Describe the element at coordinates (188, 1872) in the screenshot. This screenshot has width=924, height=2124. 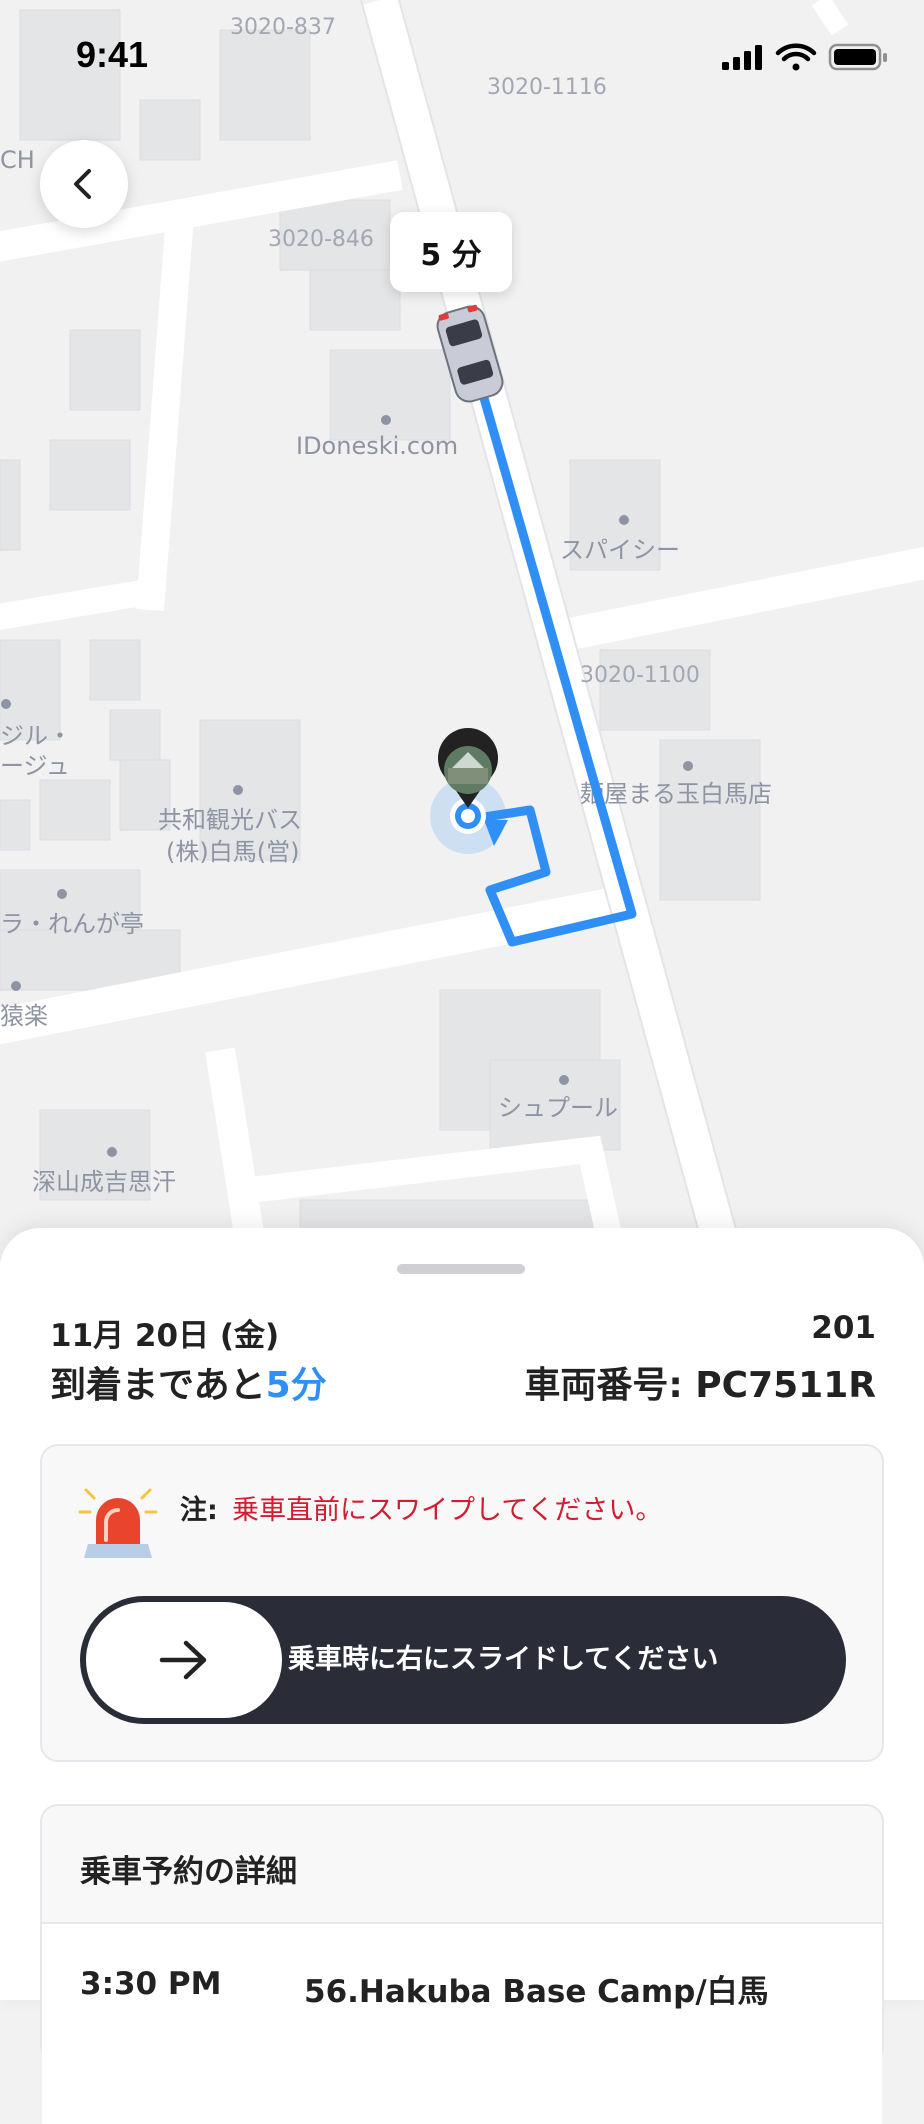
I see `details-title: 乗車予約の詳細` at that location.